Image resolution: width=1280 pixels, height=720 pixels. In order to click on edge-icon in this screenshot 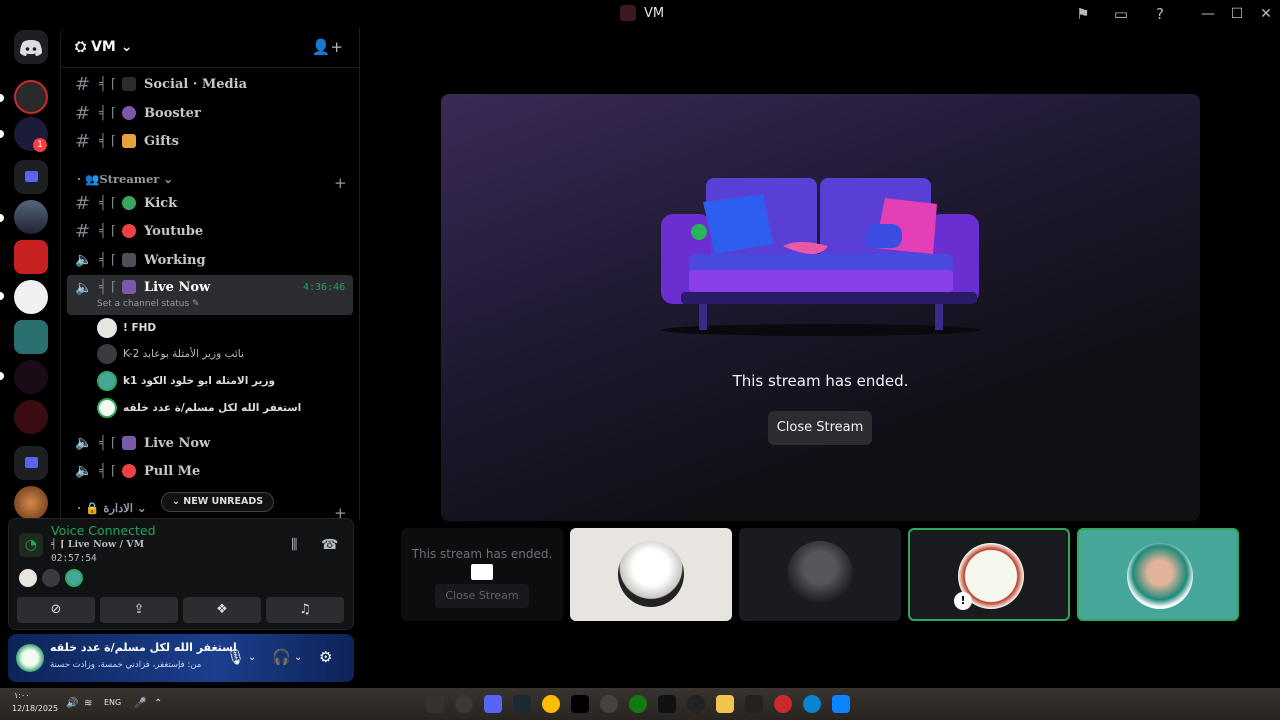, I will do `click(812, 704)`.